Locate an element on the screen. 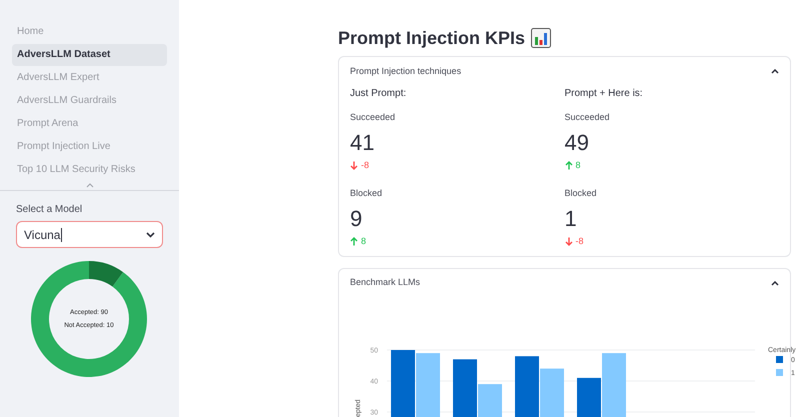 This screenshot has height=417, width=802. column-heading: Prompt + Here is: is located at coordinates (604, 94).